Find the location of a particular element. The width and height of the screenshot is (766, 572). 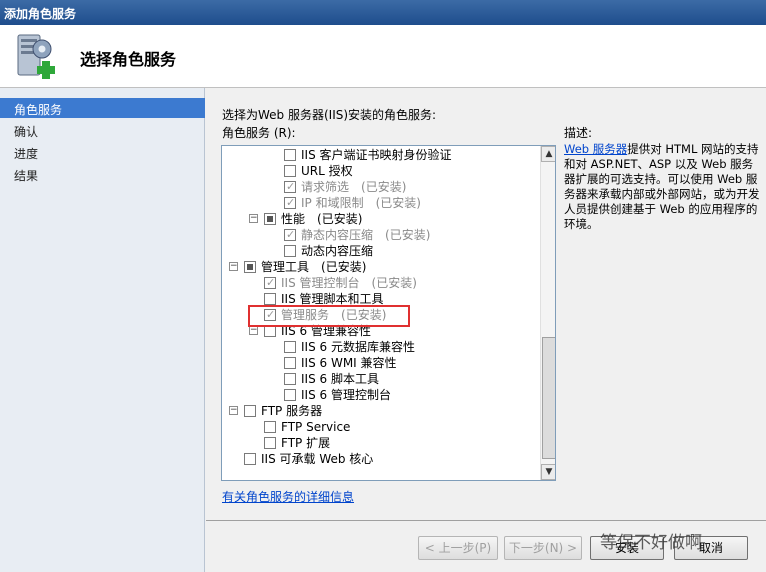

sidebar-item-progress: 进度 is located at coordinates (102, 152).